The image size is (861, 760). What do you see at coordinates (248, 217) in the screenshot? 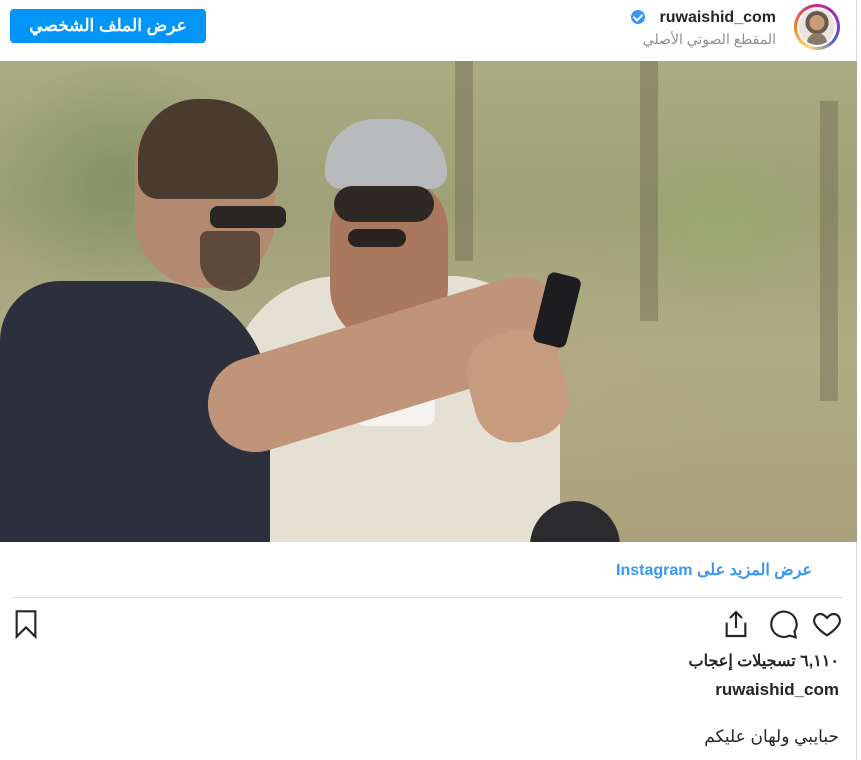
I see `sunglasses-left` at bounding box center [248, 217].